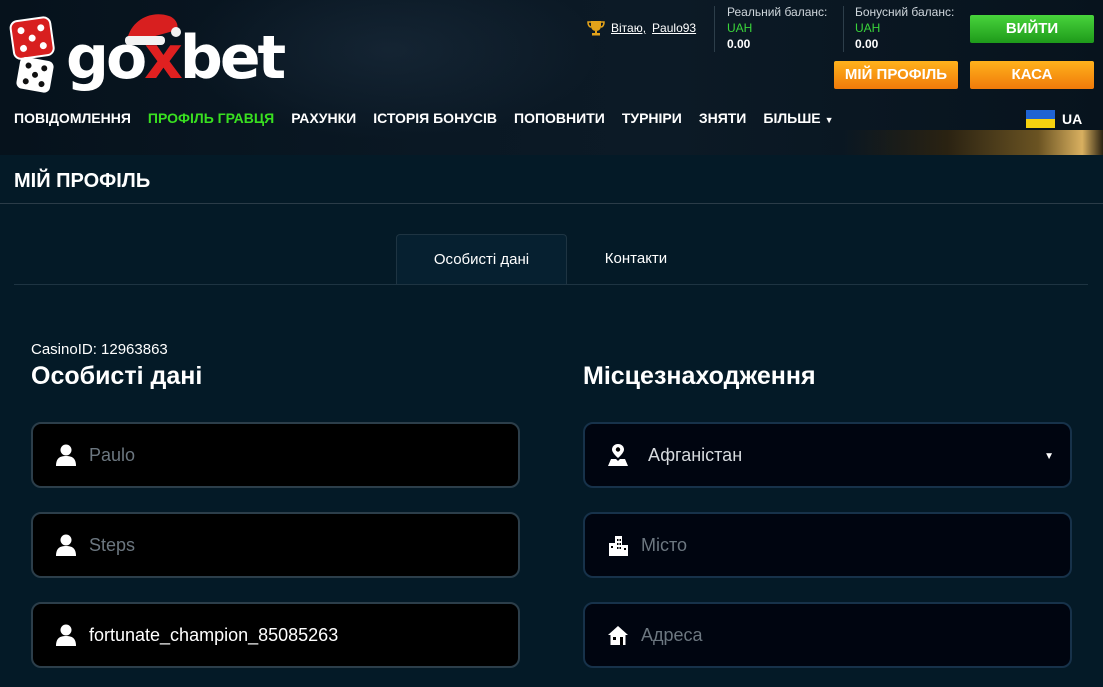 The height and width of the screenshot is (687, 1103). What do you see at coordinates (973, 142) in the screenshot?
I see `header-glow-decoration` at bounding box center [973, 142].